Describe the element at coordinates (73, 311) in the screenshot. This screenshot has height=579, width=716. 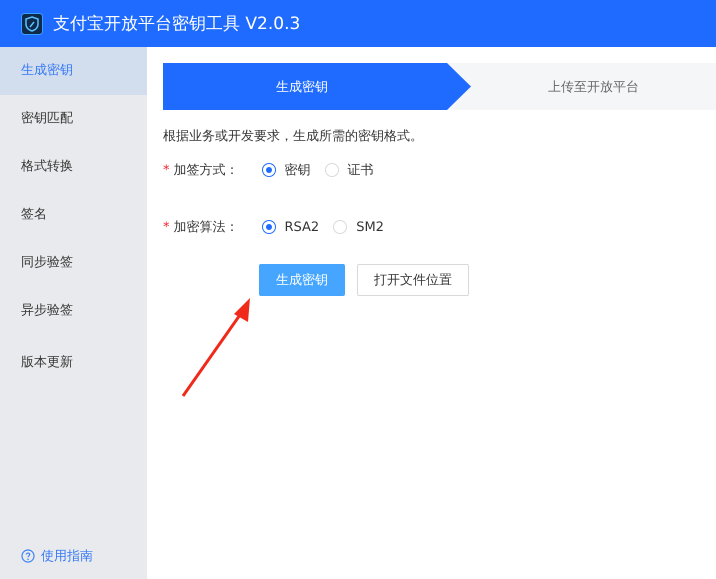
I see `sidebar-item: 异步验签` at that location.